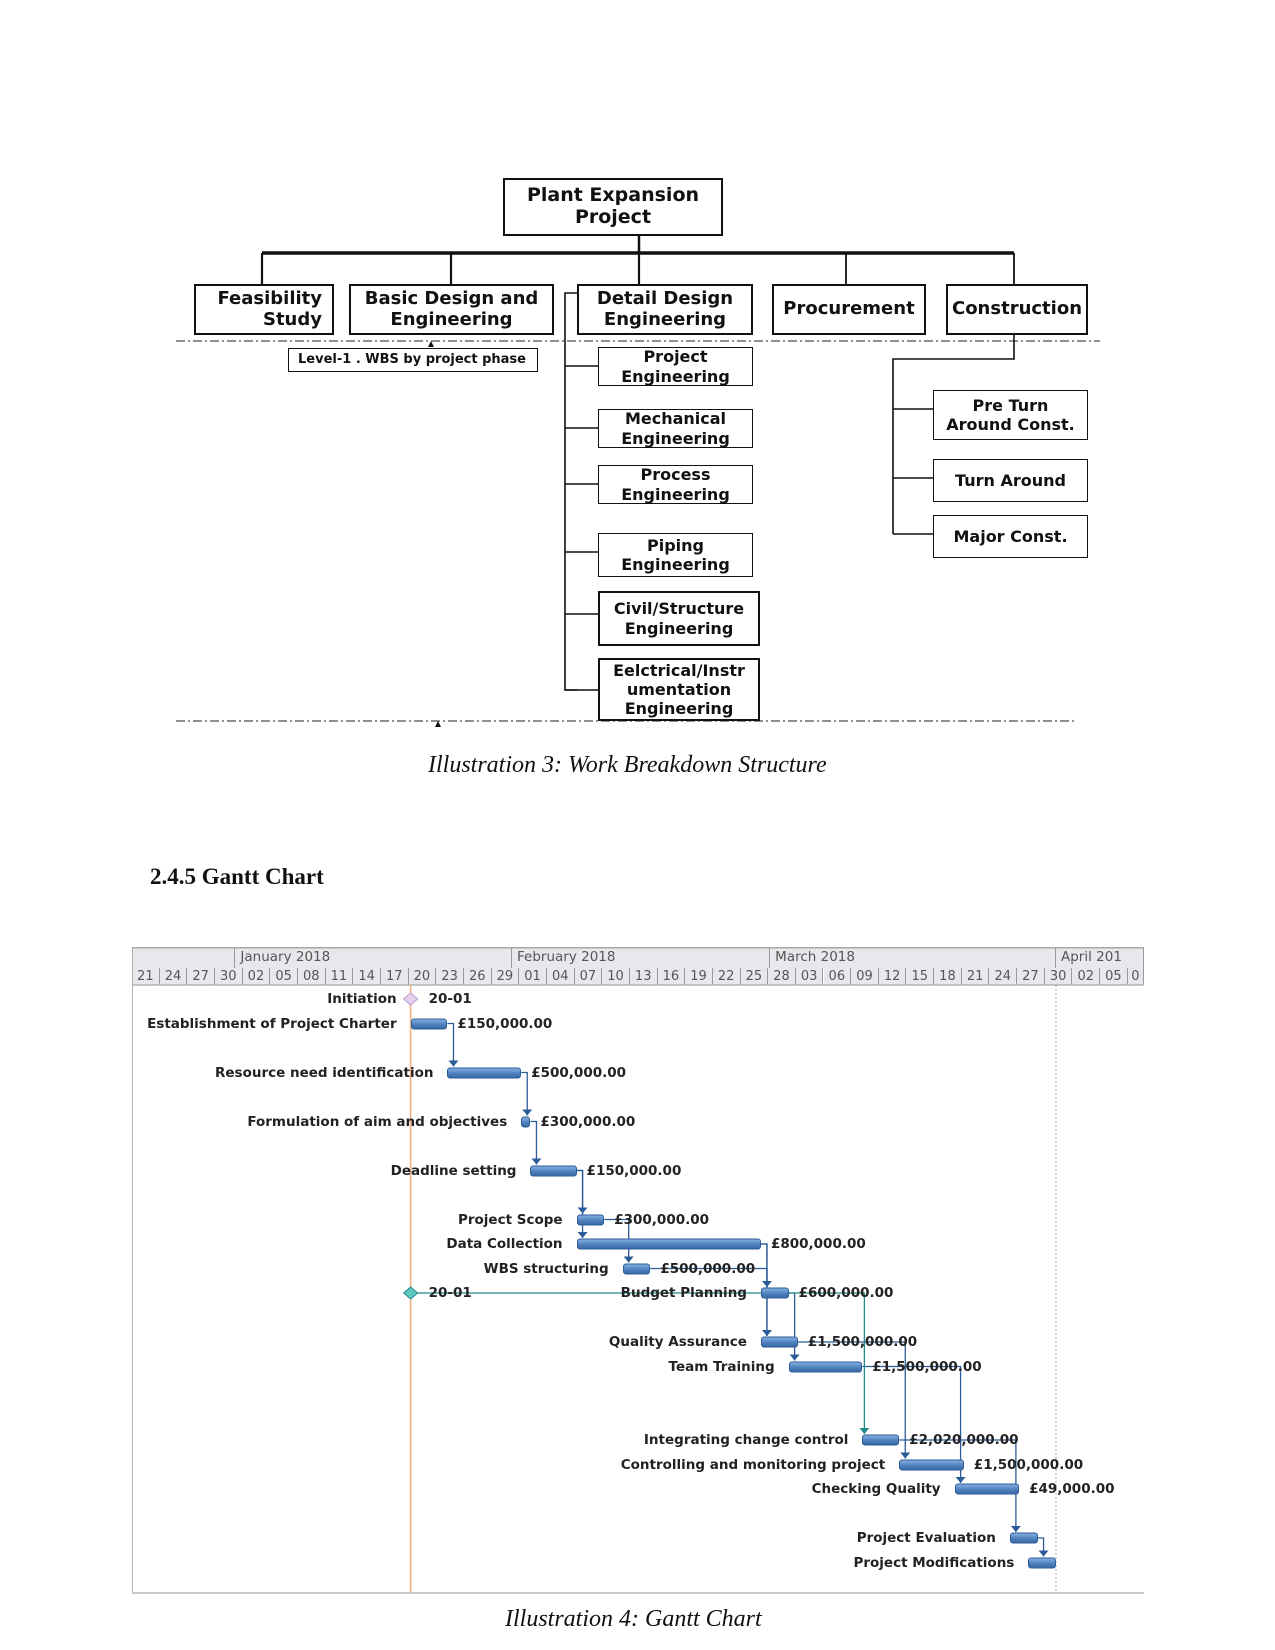 The image size is (1275, 1650). Describe the element at coordinates (413, 360) in the screenshot. I see `wbs-level-note: Level-1 . WBS by project phase` at that location.